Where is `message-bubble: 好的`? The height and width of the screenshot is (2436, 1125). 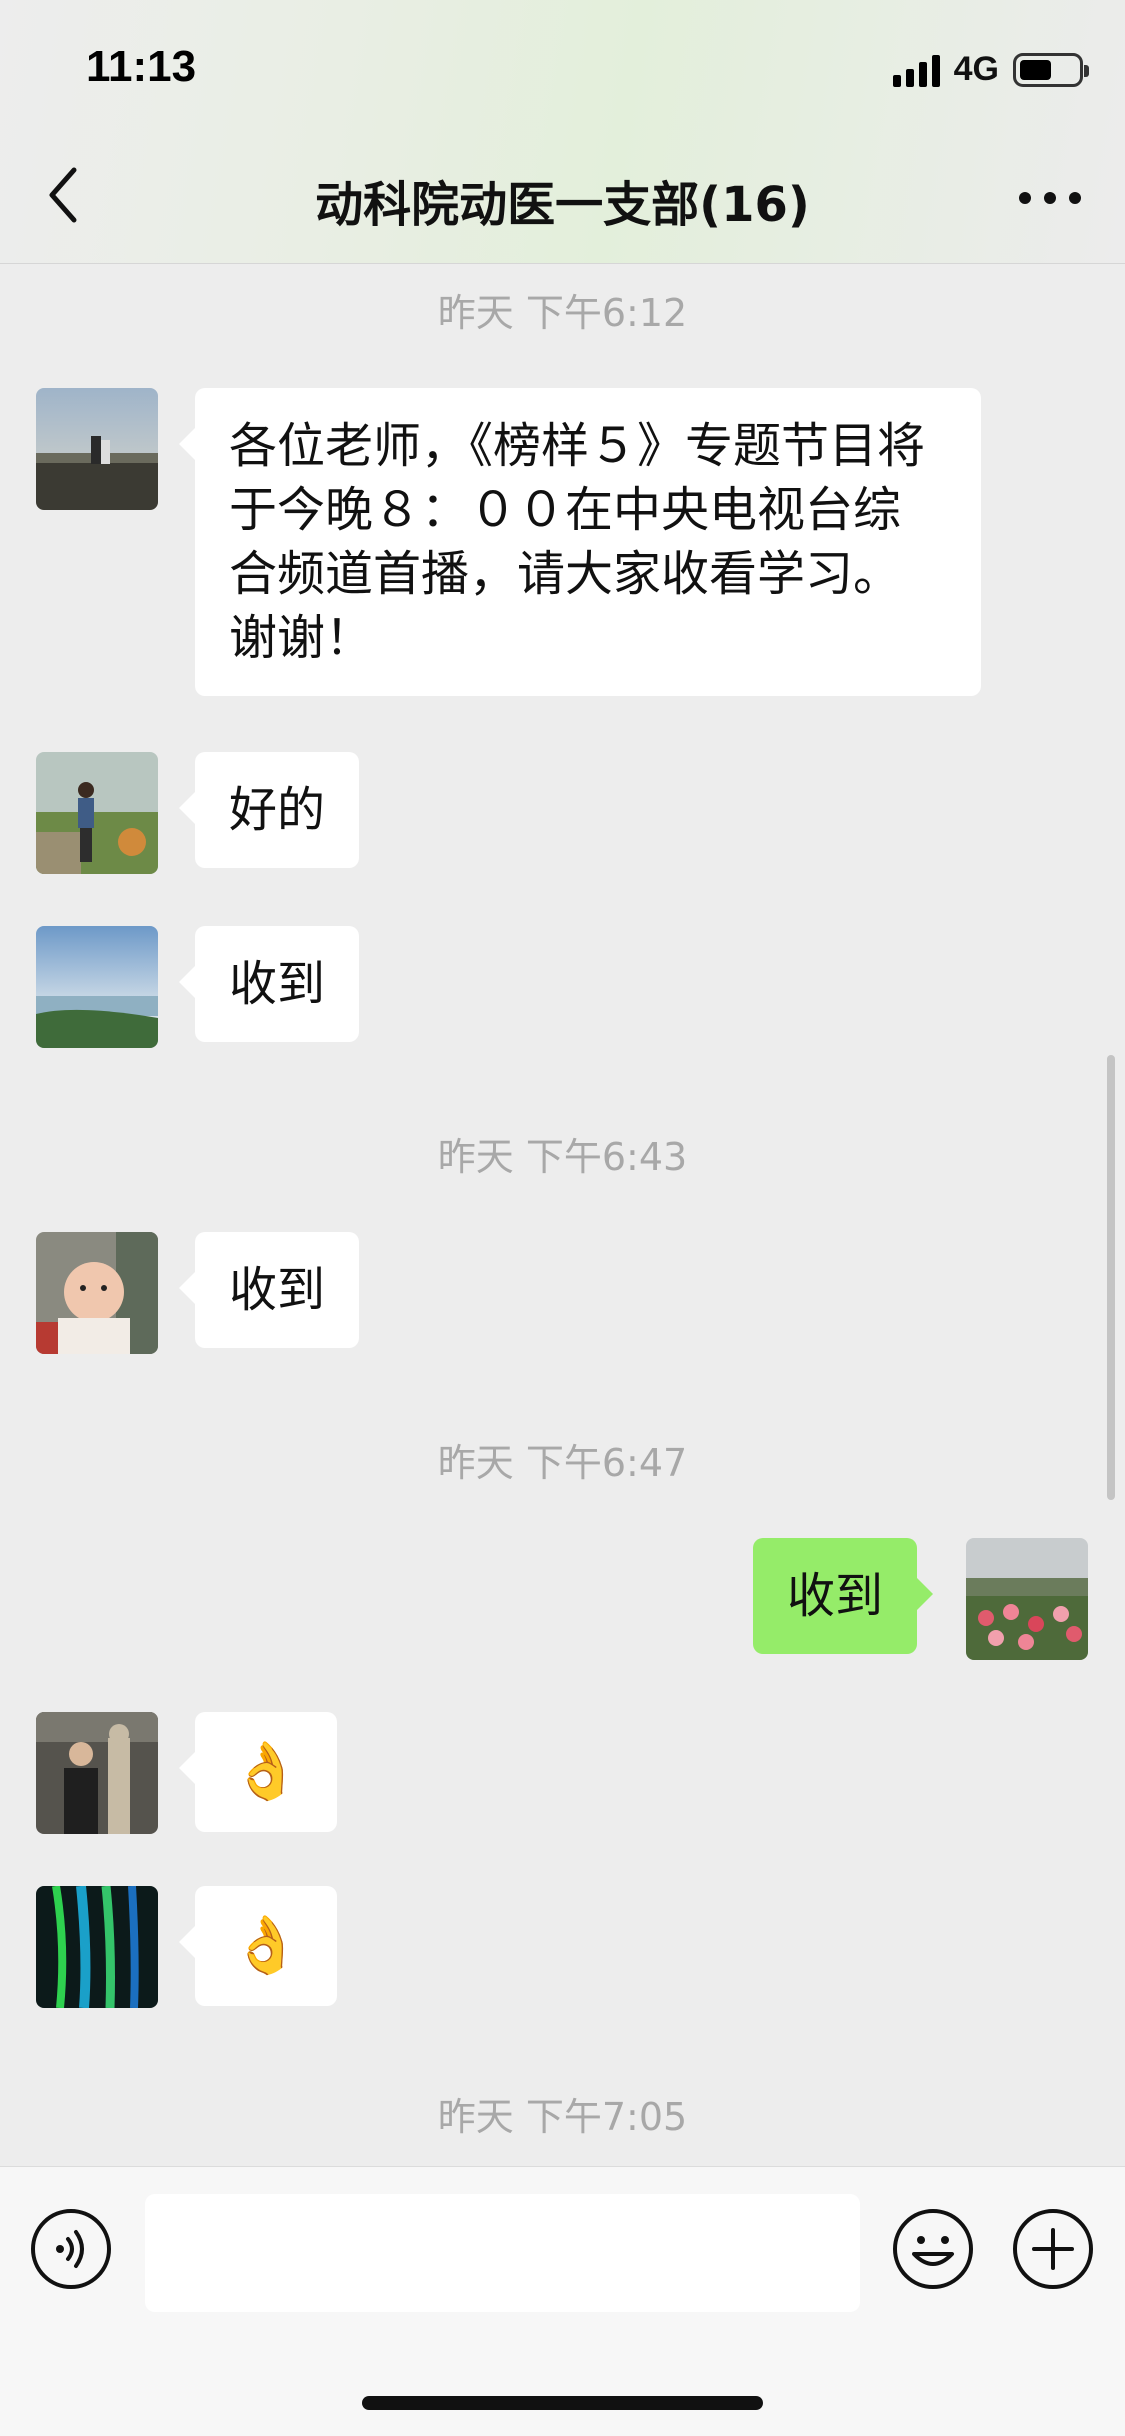 message-bubble: 好的 is located at coordinates (269, 810).